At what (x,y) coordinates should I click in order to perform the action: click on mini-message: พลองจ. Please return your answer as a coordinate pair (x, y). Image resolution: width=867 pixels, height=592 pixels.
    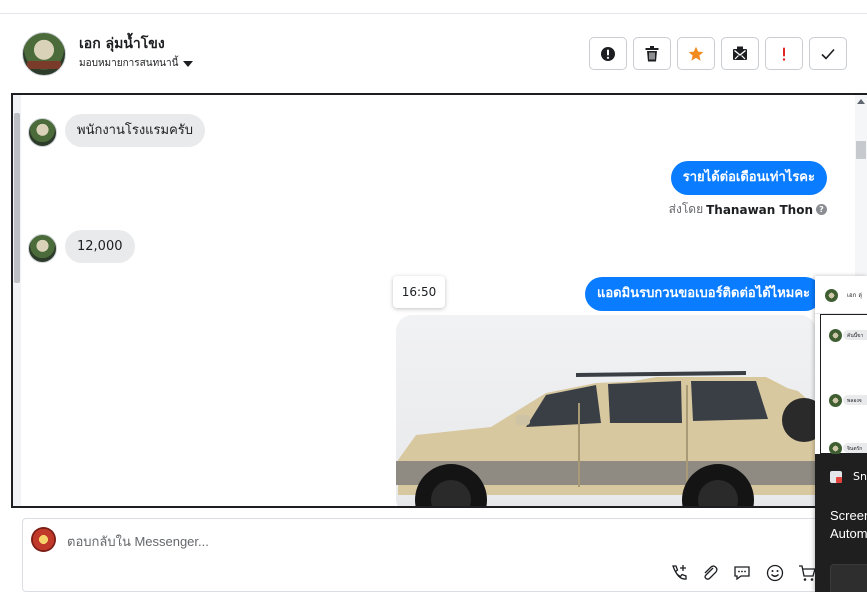
    Looking at the image, I should click on (854, 401).